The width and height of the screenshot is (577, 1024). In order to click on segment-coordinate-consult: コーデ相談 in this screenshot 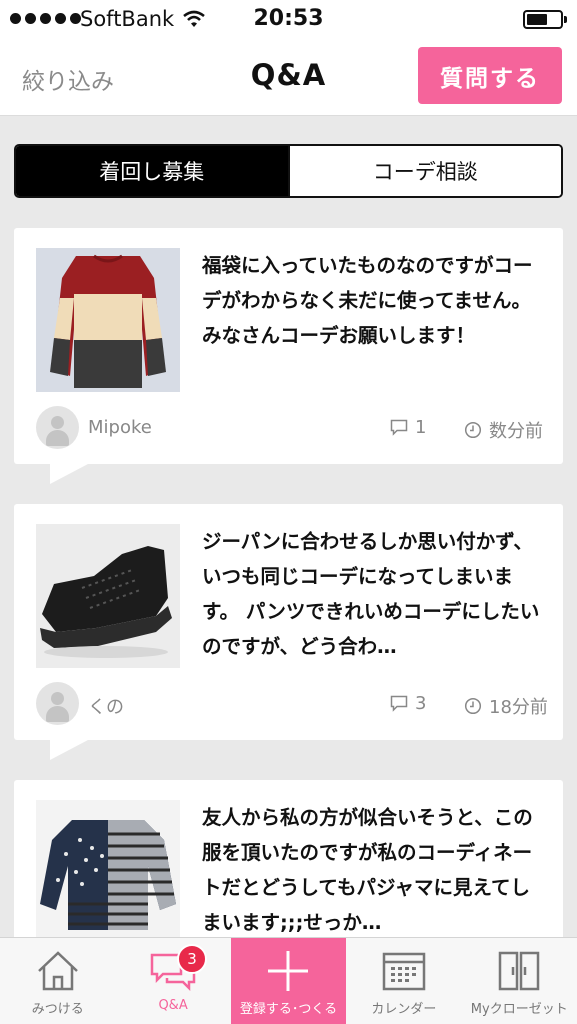, I will do `click(424, 171)`.